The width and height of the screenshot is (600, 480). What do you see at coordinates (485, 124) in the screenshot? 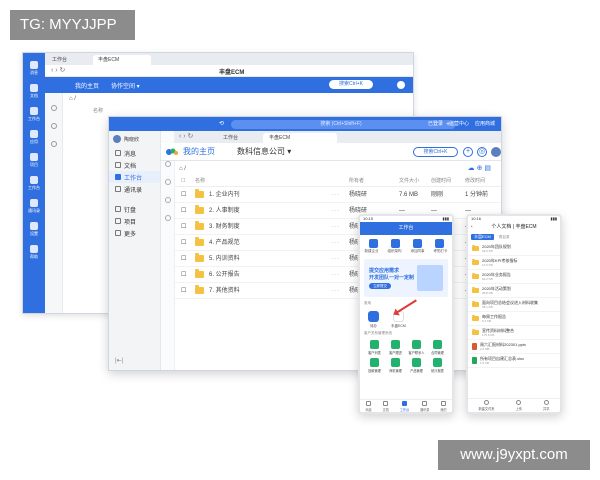
I see `top-link: 应用商城` at bounding box center [485, 124].